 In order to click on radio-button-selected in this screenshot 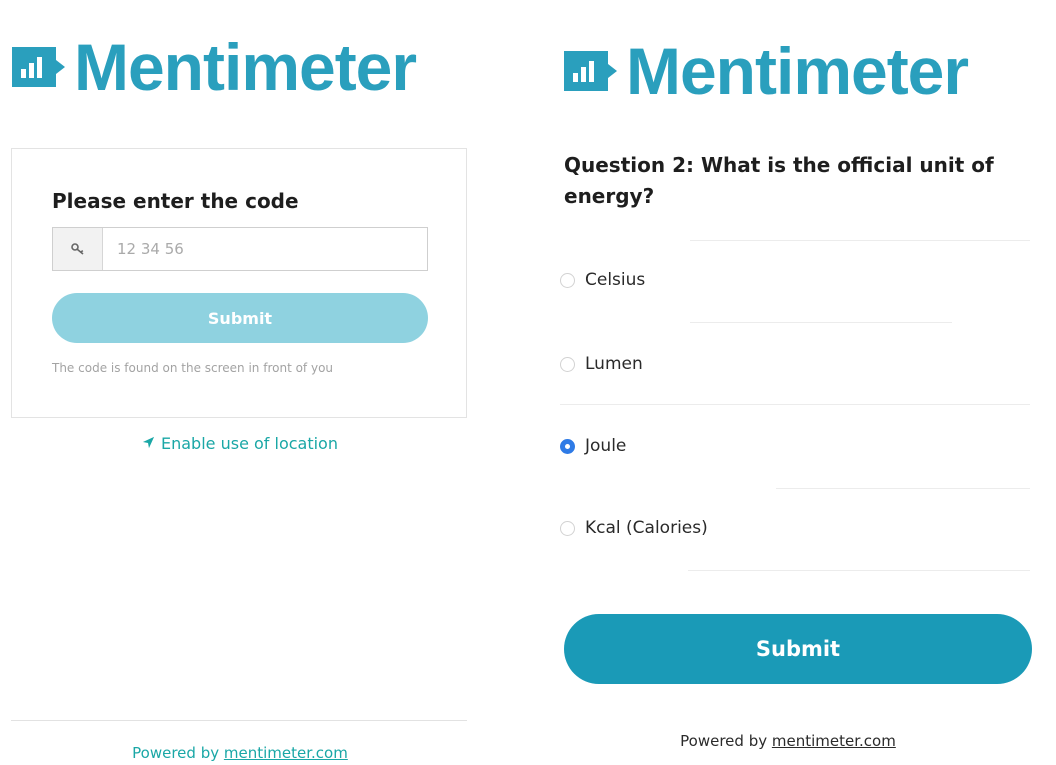, I will do `click(567, 446)`.